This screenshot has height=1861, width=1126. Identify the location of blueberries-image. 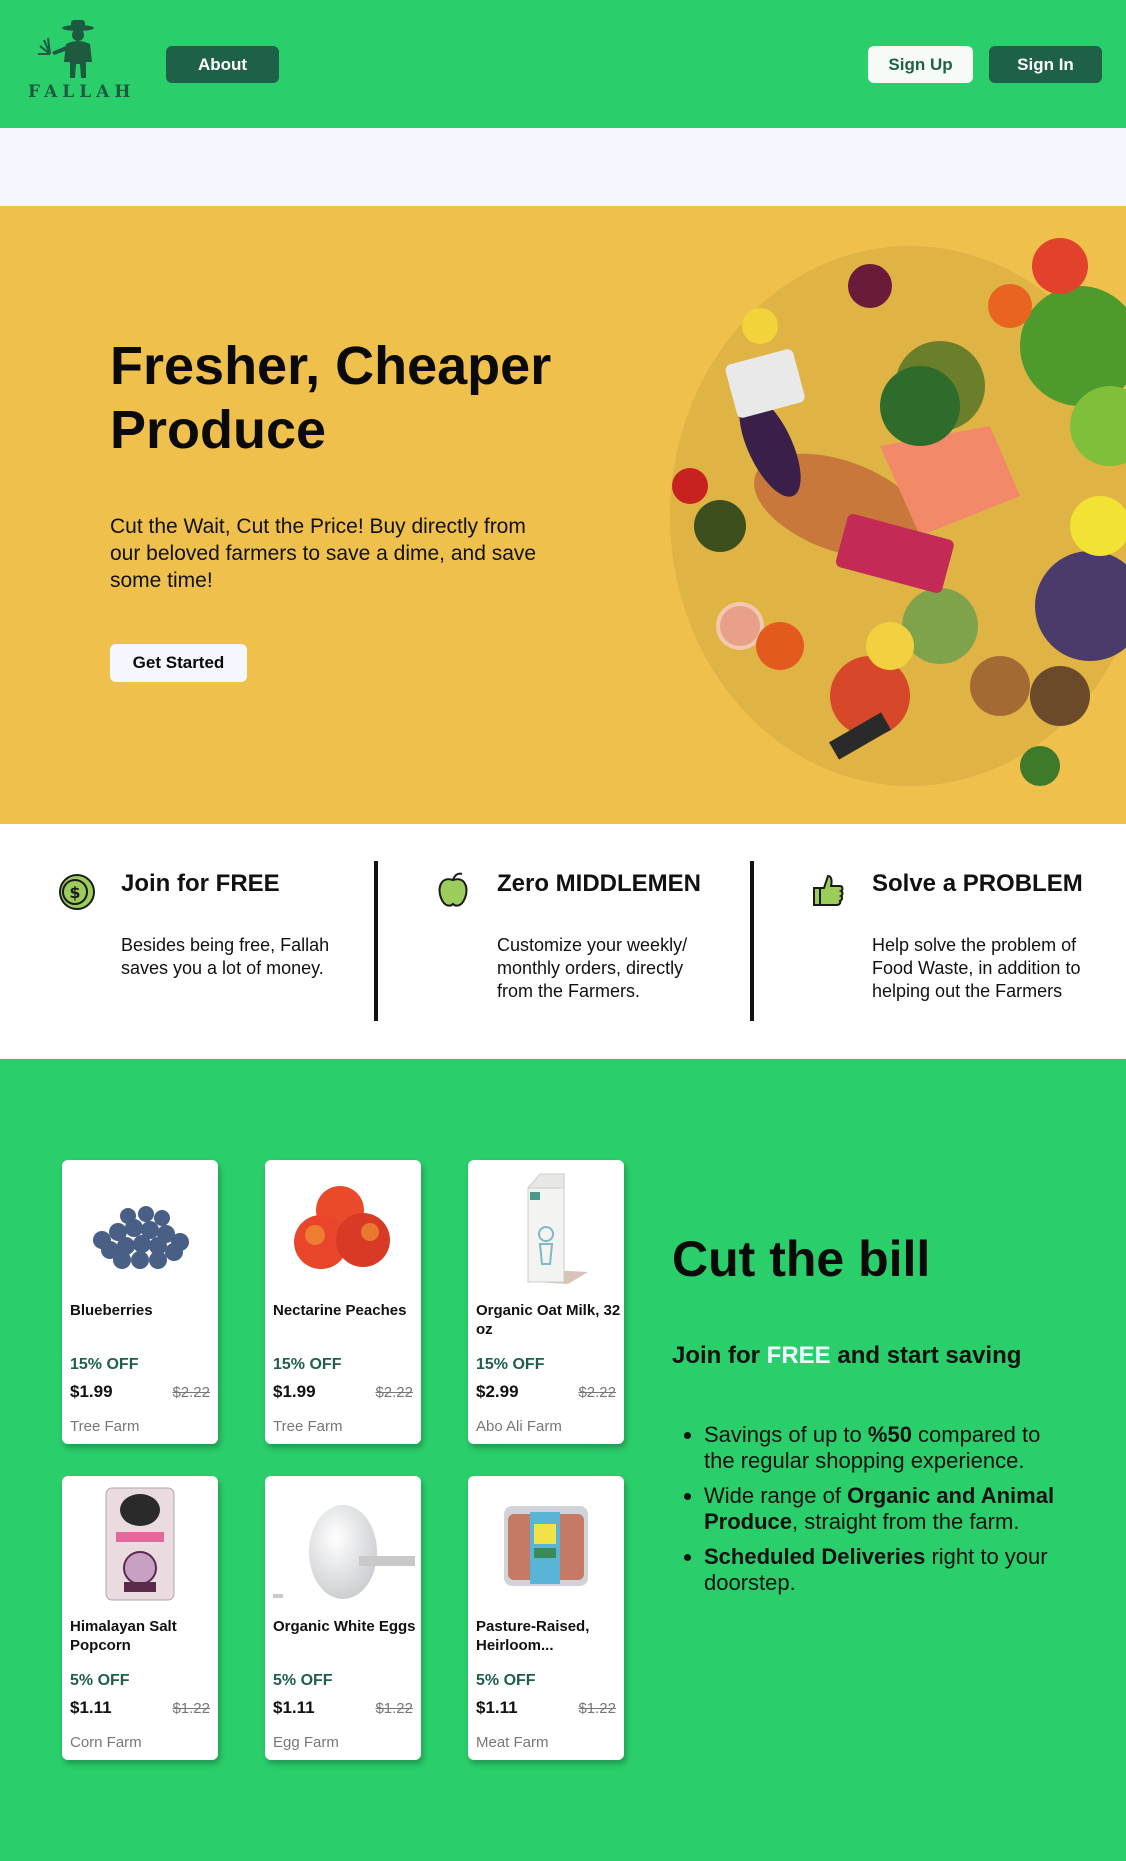
(141, 1237).